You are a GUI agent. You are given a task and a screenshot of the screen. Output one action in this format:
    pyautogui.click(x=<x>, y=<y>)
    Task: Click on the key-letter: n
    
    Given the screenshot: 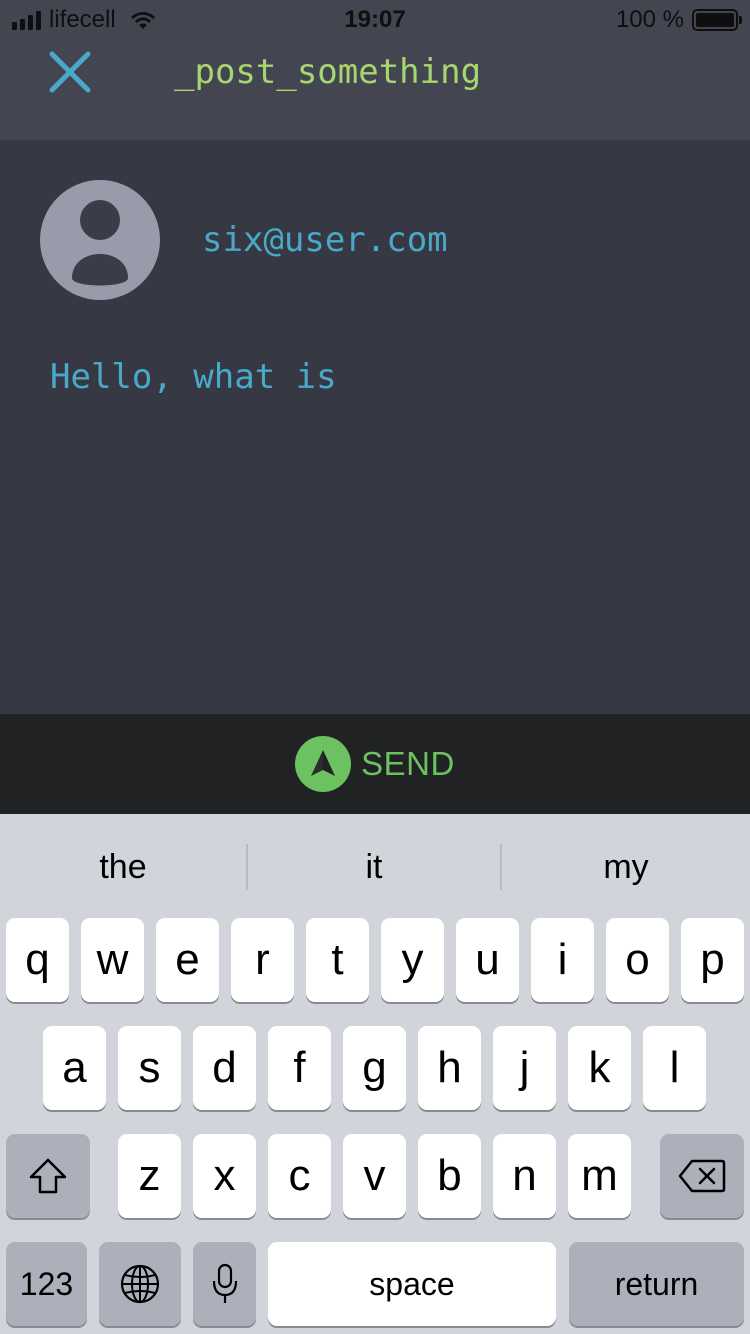 What is the action you would take?
    pyautogui.click(x=524, y=1176)
    